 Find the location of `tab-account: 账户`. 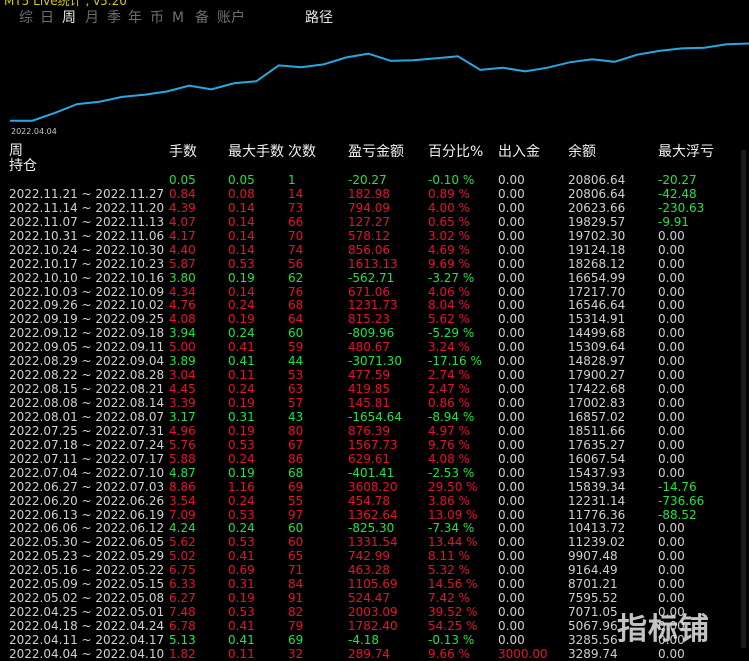

tab-account: 账户 is located at coordinates (231, 18).